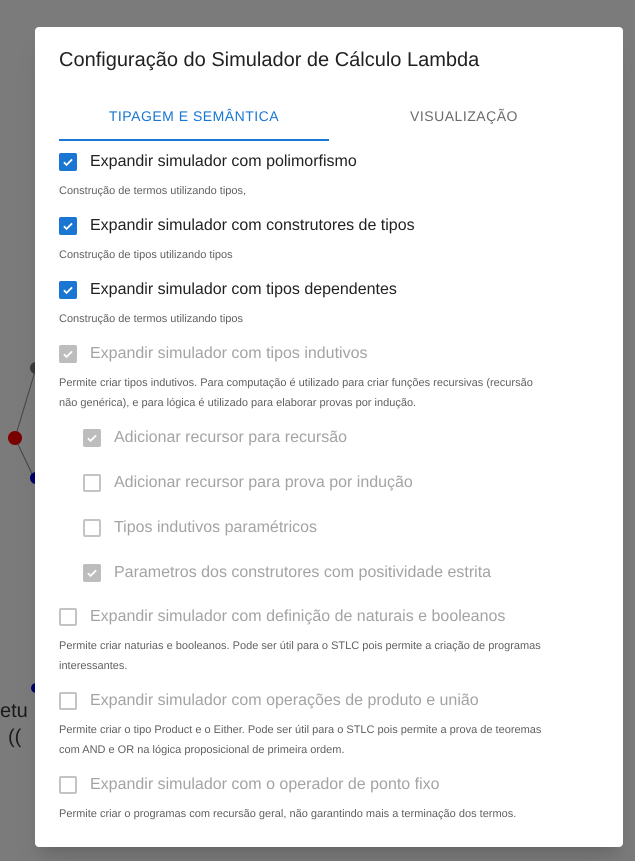 The width and height of the screenshot is (635, 861). I want to click on checkbox-option: Expandir simulador com polimorfismo, so click(329, 162).